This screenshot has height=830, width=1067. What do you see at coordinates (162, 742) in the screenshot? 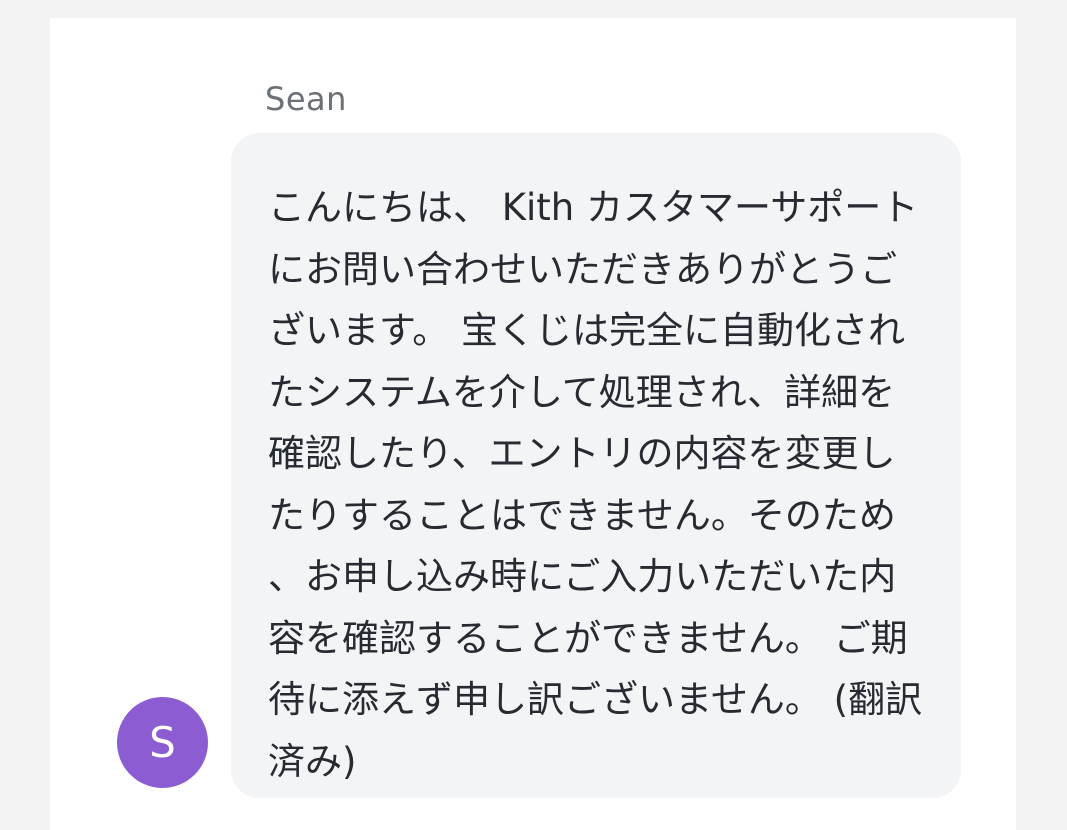
I see `avatar: S` at bounding box center [162, 742].